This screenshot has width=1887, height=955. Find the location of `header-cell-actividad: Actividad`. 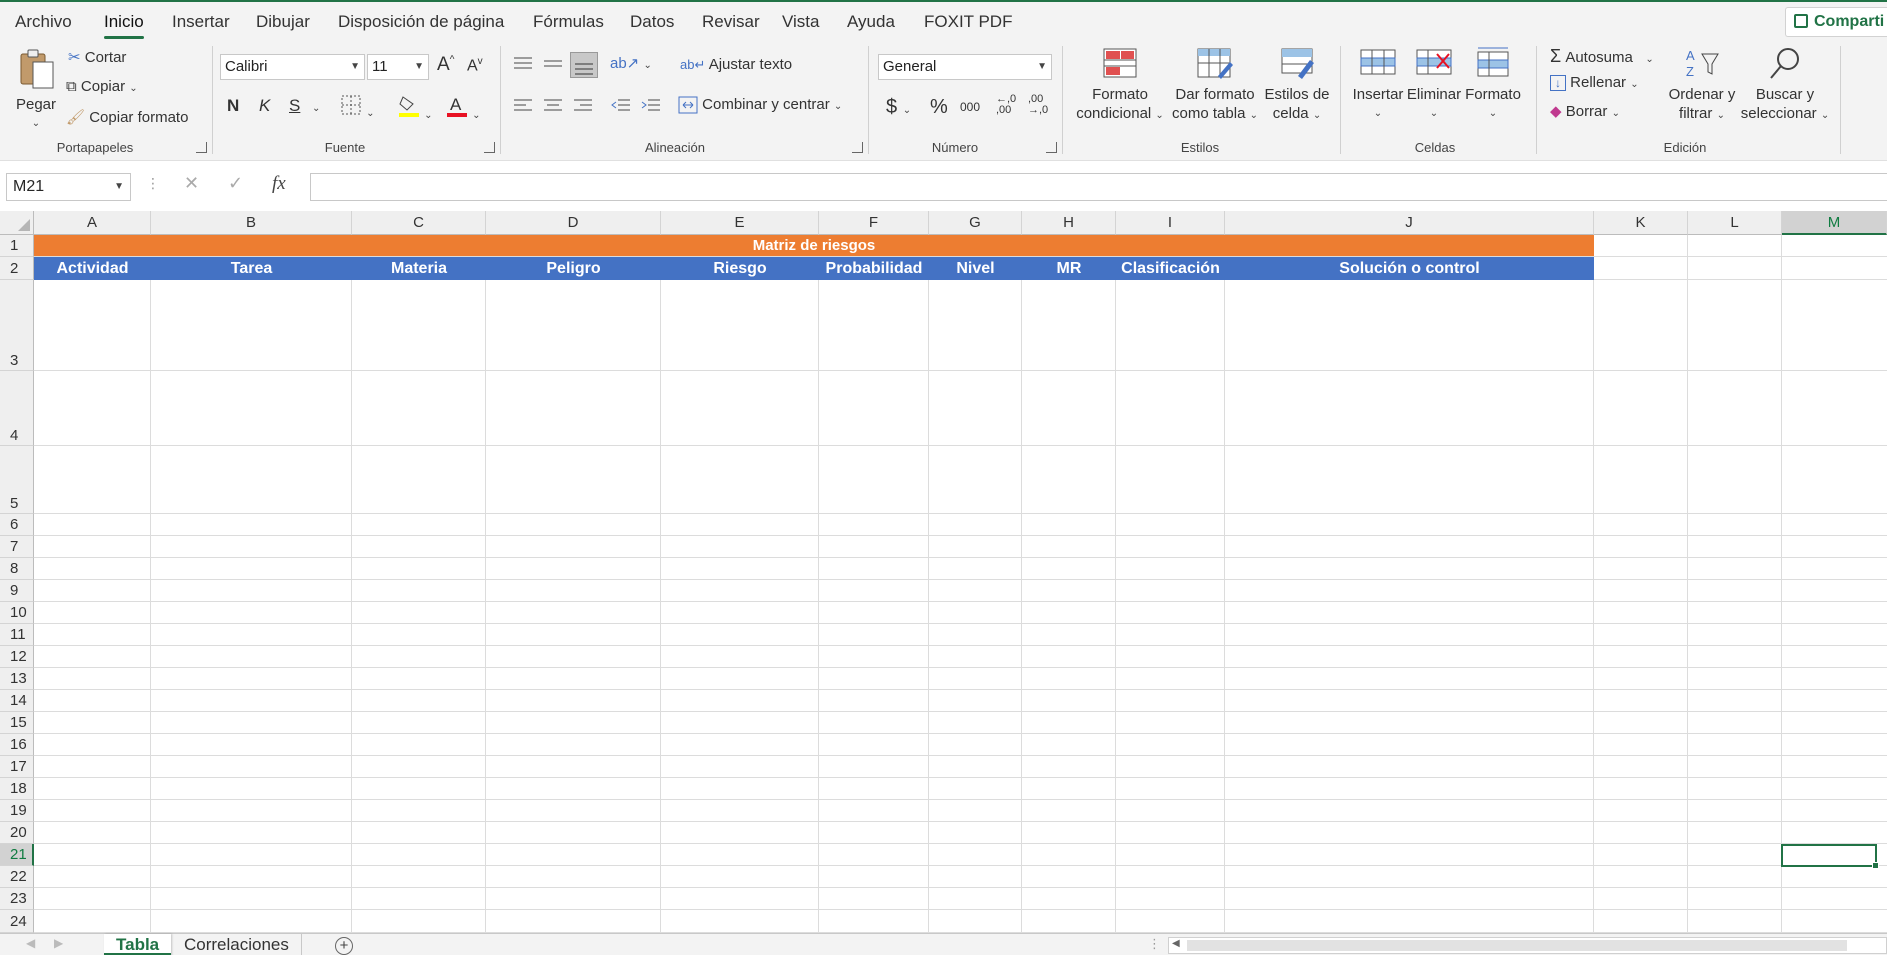

header-cell-actividad: Actividad is located at coordinates (92, 268).